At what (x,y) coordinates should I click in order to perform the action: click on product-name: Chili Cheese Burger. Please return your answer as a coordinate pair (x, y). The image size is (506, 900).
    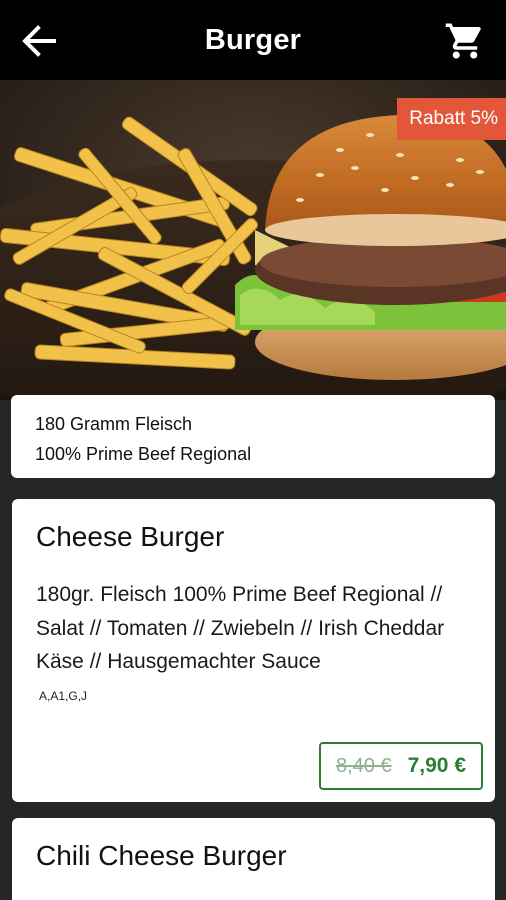
    Looking at the image, I should click on (161, 855).